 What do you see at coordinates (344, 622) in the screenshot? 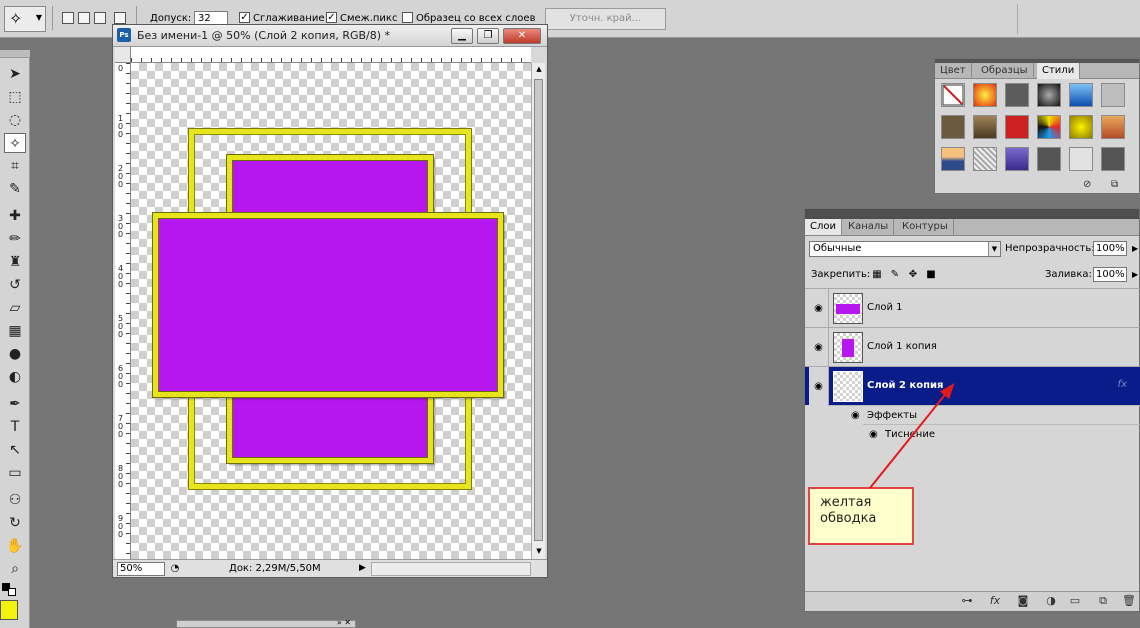
I see `collapse-icon: » ✕` at bounding box center [344, 622].